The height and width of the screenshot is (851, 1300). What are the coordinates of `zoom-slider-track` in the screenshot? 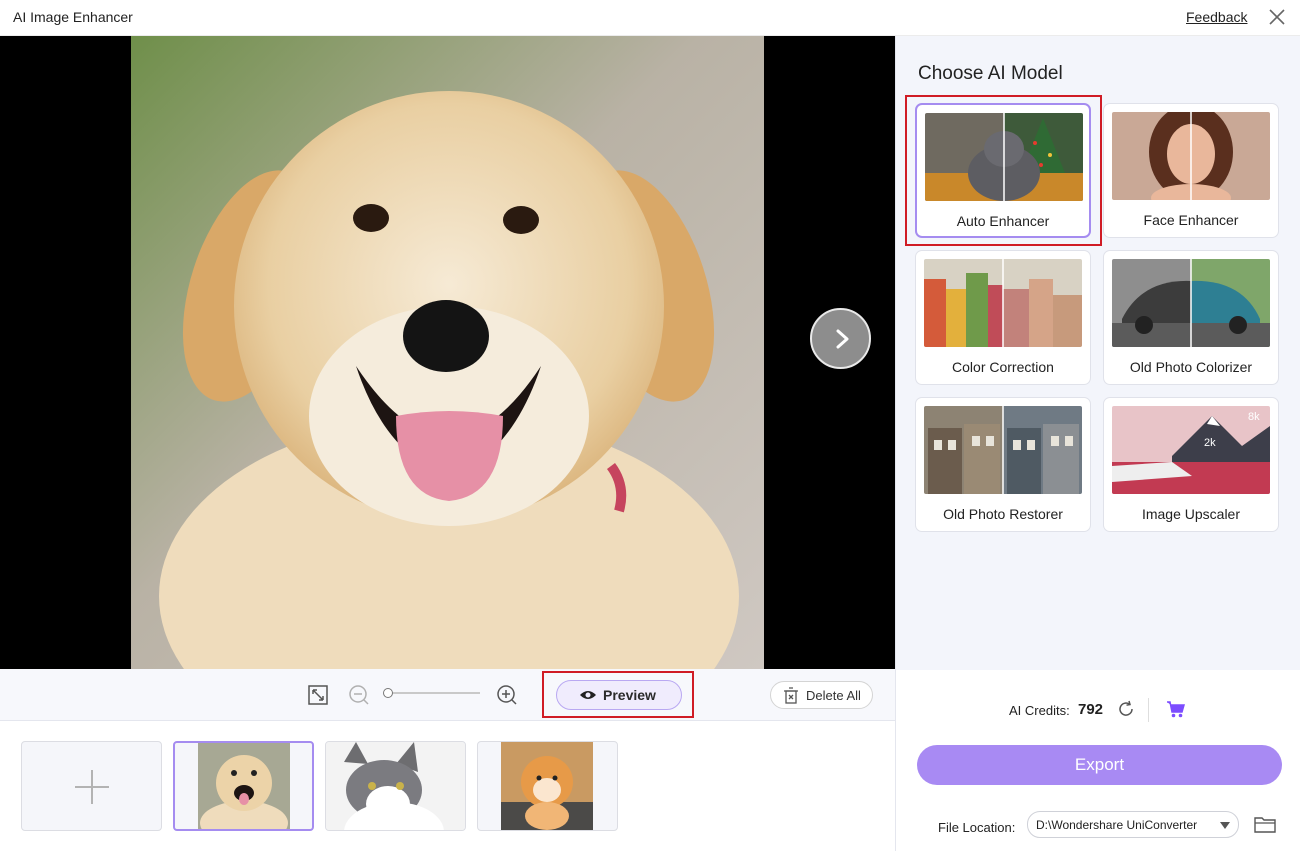 It's located at (434, 693).